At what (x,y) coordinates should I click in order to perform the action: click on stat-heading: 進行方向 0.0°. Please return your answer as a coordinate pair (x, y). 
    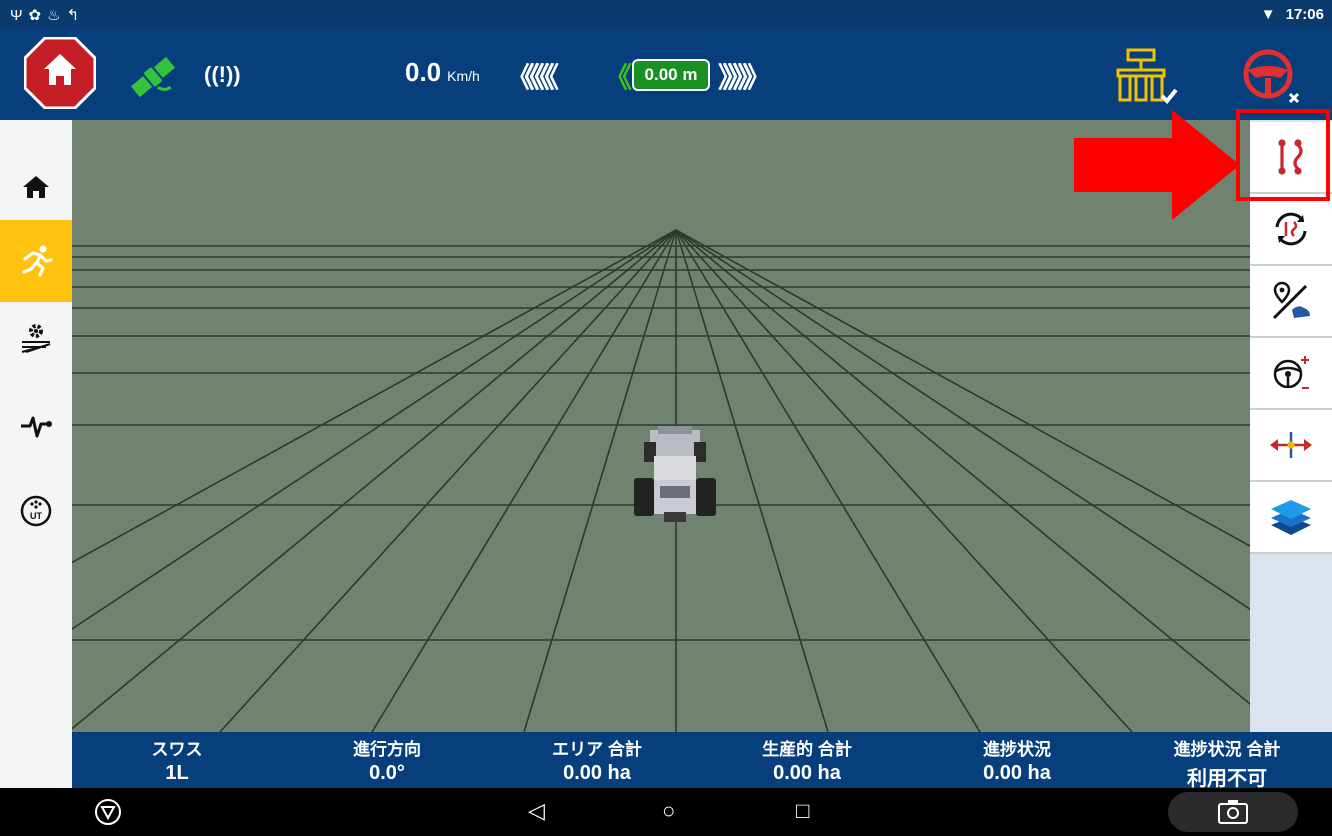
    Looking at the image, I should click on (387, 758).